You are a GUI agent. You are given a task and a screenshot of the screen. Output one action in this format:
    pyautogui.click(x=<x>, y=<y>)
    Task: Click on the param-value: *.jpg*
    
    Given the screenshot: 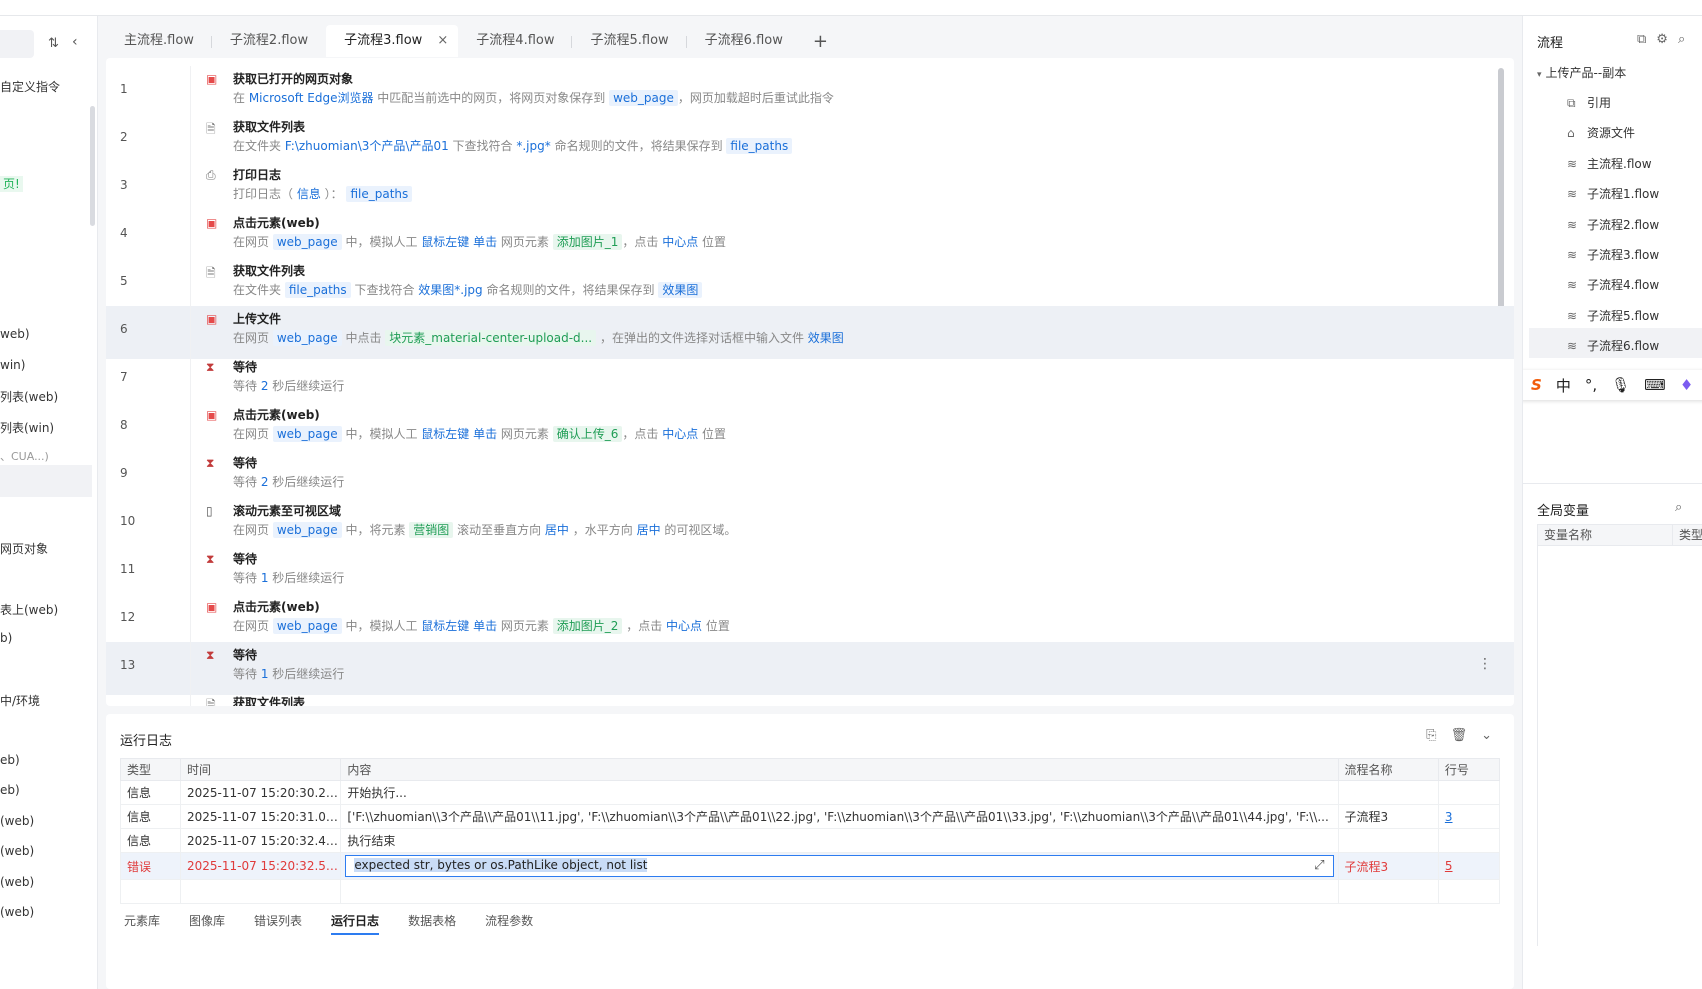 What is the action you would take?
    pyautogui.click(x=533, y=146)
    